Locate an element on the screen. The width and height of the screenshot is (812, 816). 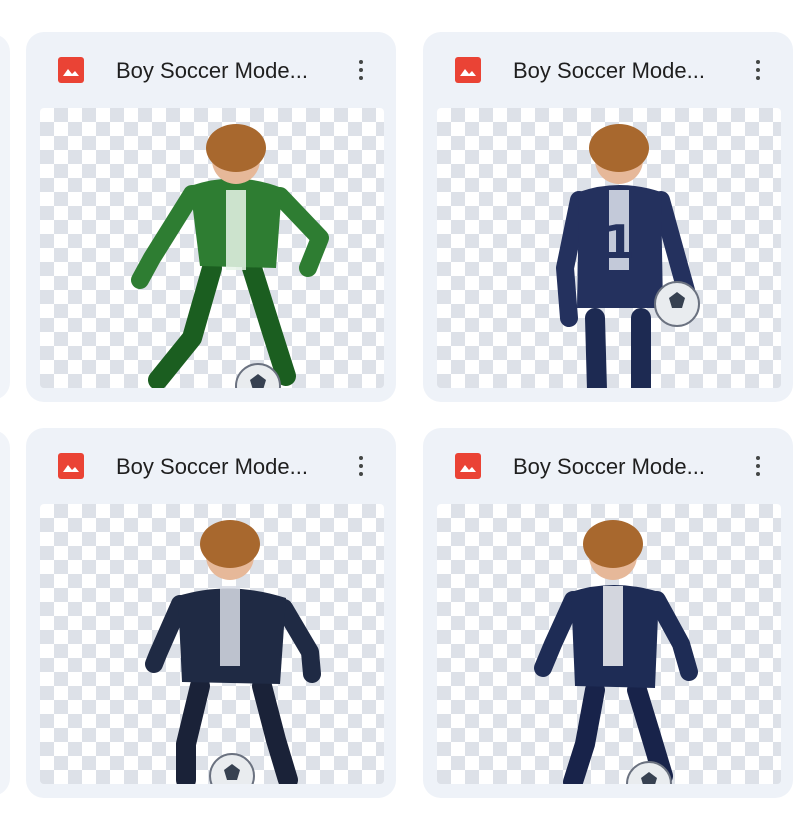
image-thumbnail: 1 is located at coordinates (609, 248).